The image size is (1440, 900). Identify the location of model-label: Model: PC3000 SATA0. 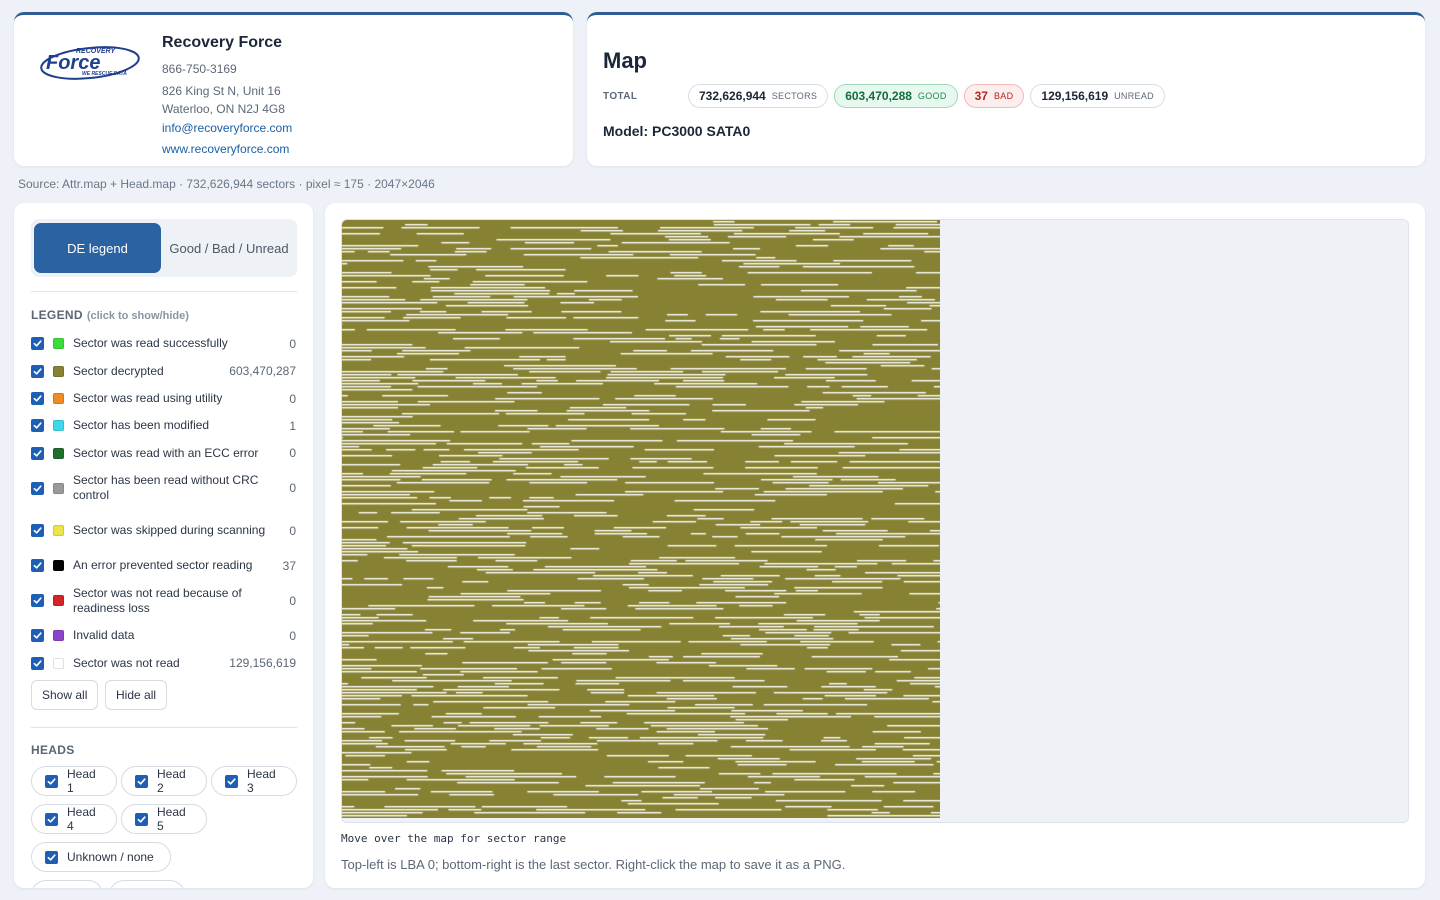
(677, 131).